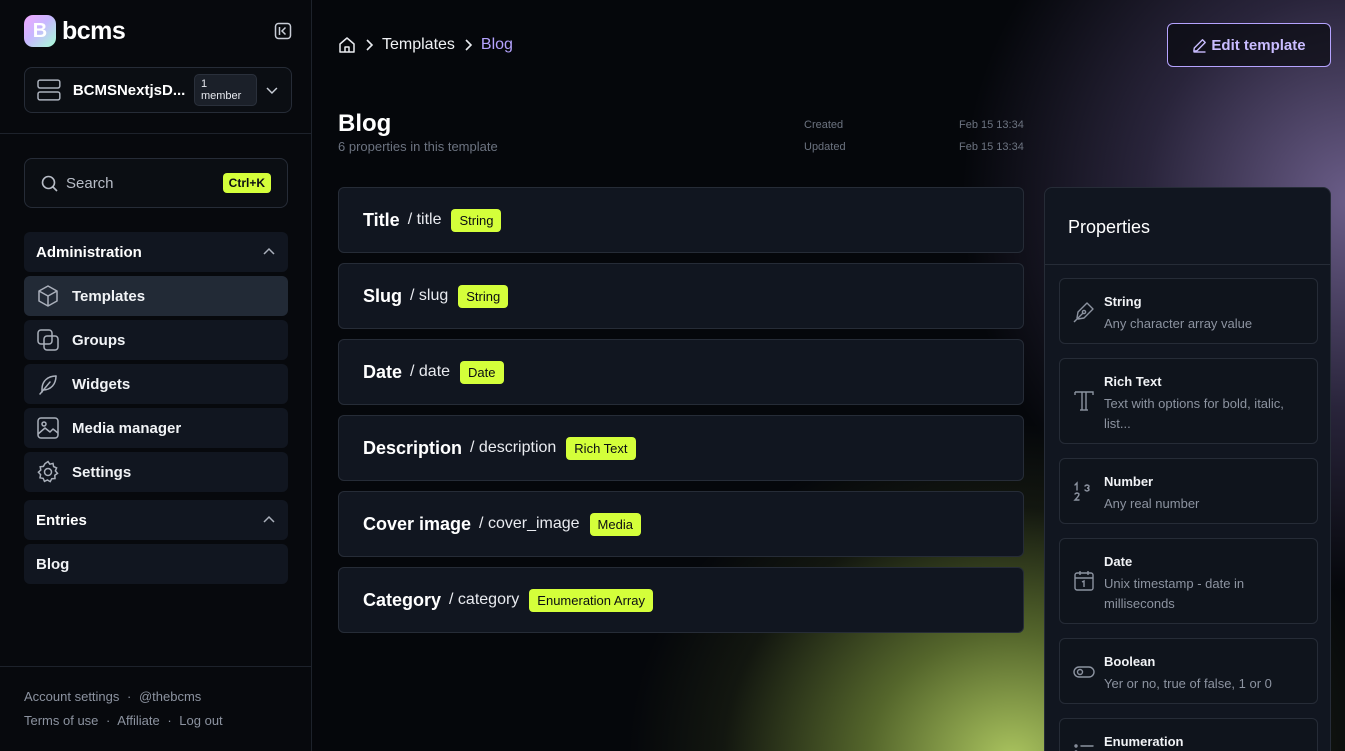  What do you see at coordinates (615, 524) in the screenshot?
I see `property-type-badge: Media` at bounding box center [615, 524].